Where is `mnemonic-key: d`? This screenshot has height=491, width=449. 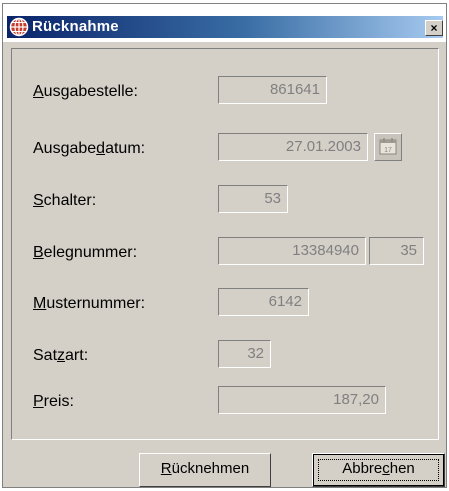
mnemonic-key: d is located at coordinates (101, 148).